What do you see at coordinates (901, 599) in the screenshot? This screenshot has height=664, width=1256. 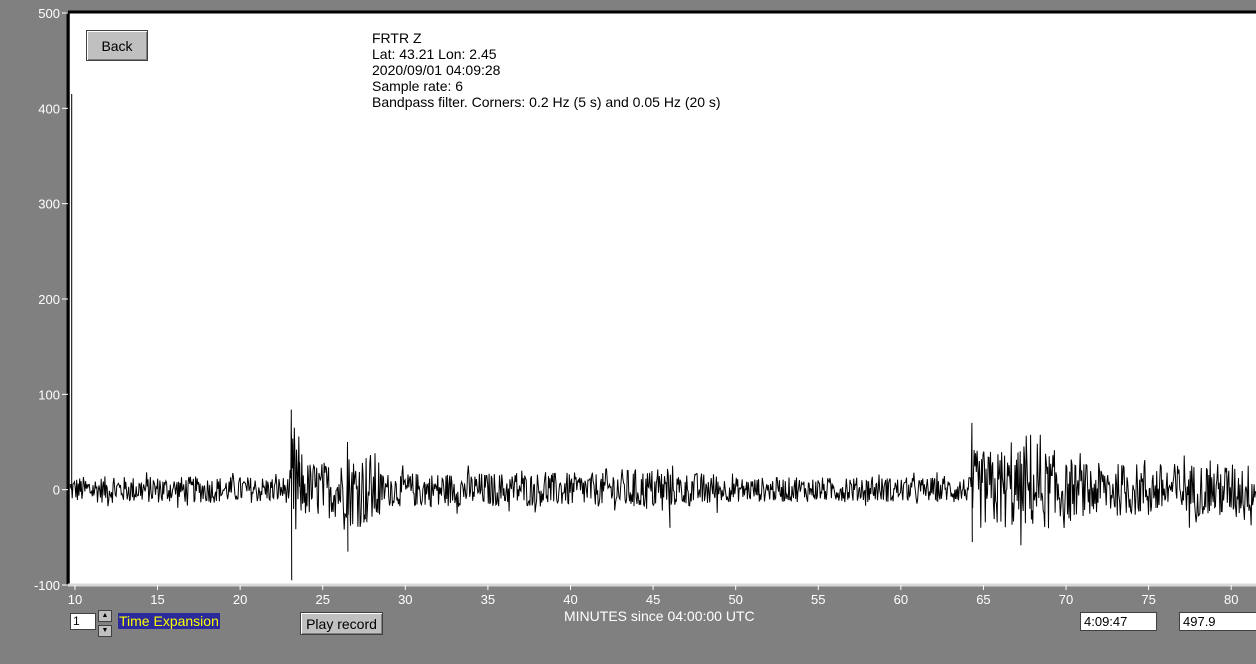 I see `x-tick-label: 60` at bounding box center [901, 599].